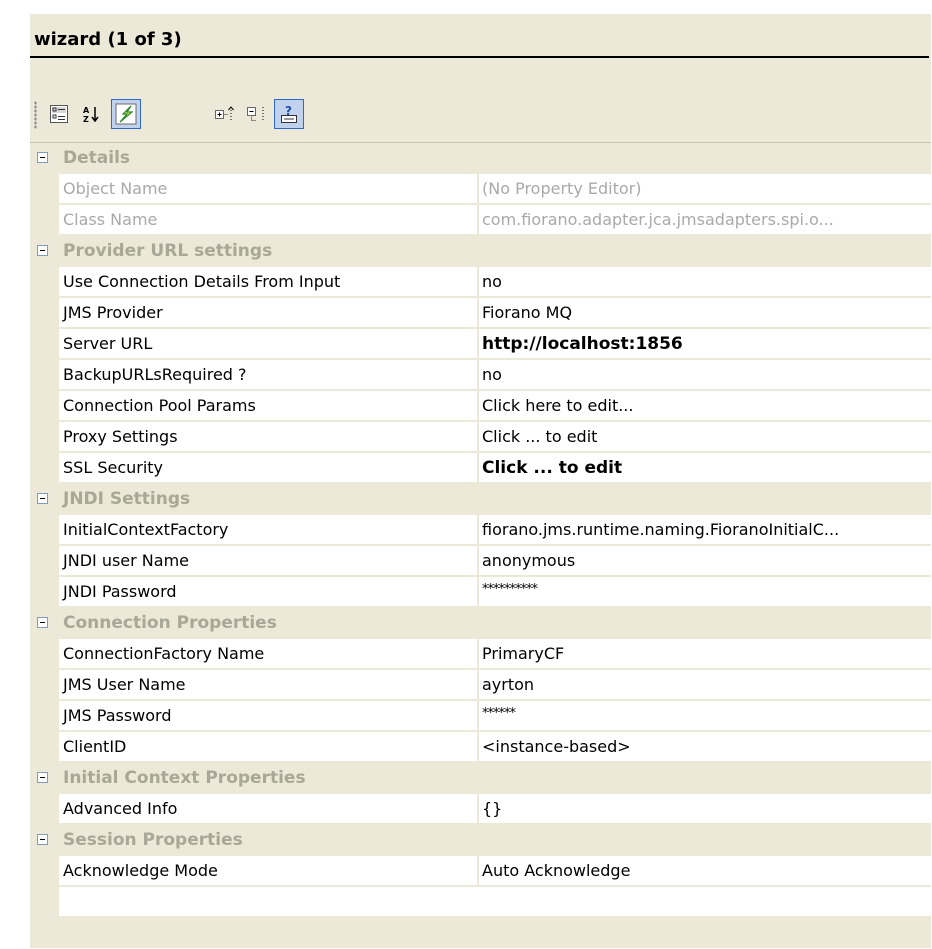  What do you see at coordinates (153, 840) in the screenshot?
I see `category-label: Session Properties` at bounding box center [153, 840].